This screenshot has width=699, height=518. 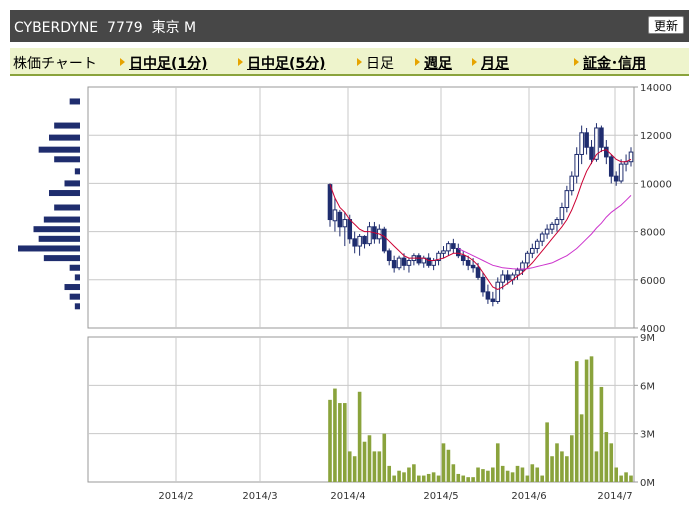 What do you see at coordinates (433, 63) in the screenshot?
I see `tab-weekly: 週足` at bounding box center [433, 63].